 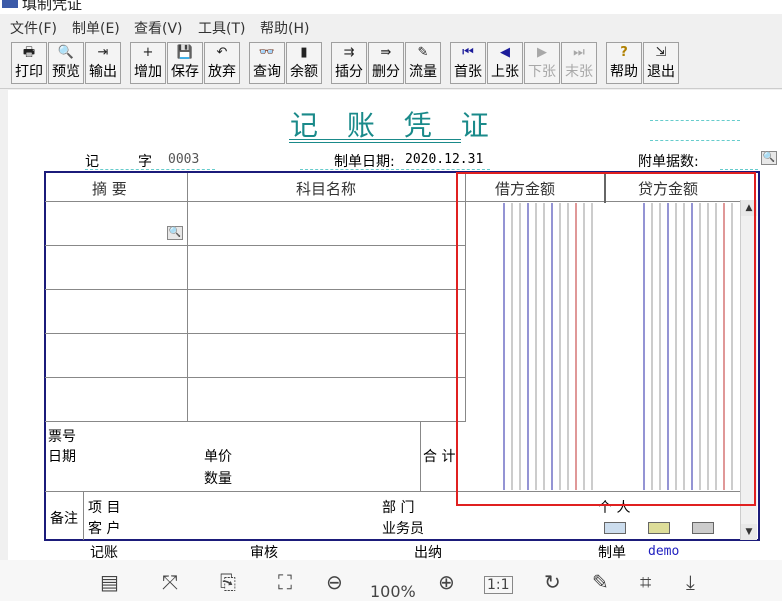 I want to click on exit-icon: ⇲, so click(x=661, y=52).